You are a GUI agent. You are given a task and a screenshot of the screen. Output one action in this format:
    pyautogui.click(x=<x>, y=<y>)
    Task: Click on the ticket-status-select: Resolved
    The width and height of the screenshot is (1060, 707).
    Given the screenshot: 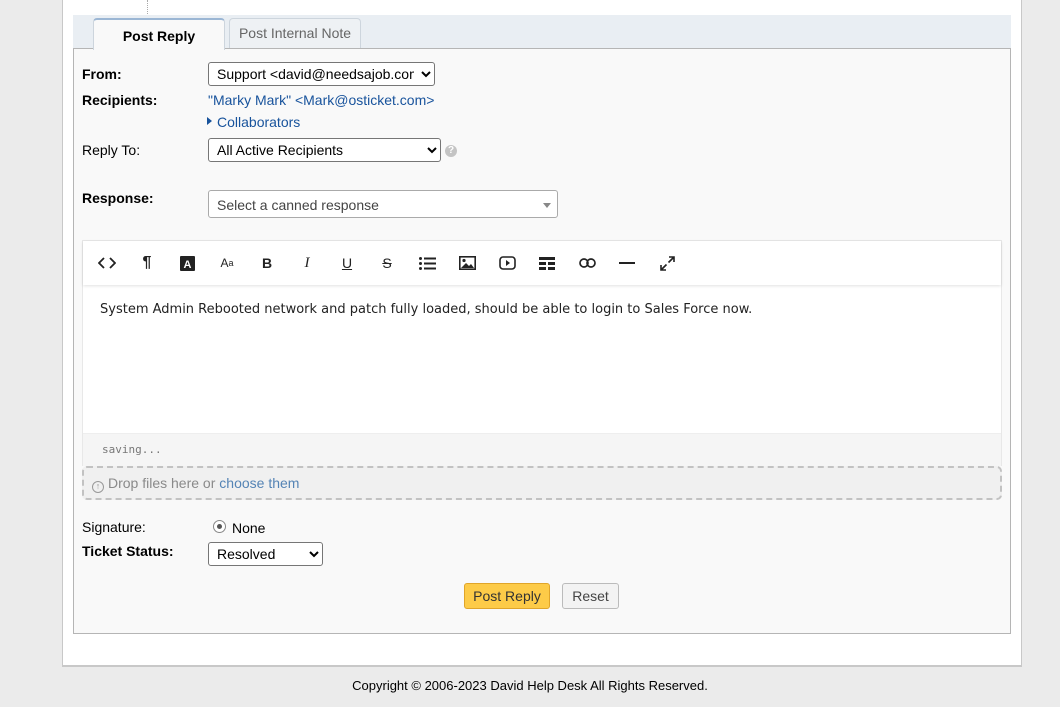 What is the action you would take?
    pyautogui.click(x=265, y=554)
    